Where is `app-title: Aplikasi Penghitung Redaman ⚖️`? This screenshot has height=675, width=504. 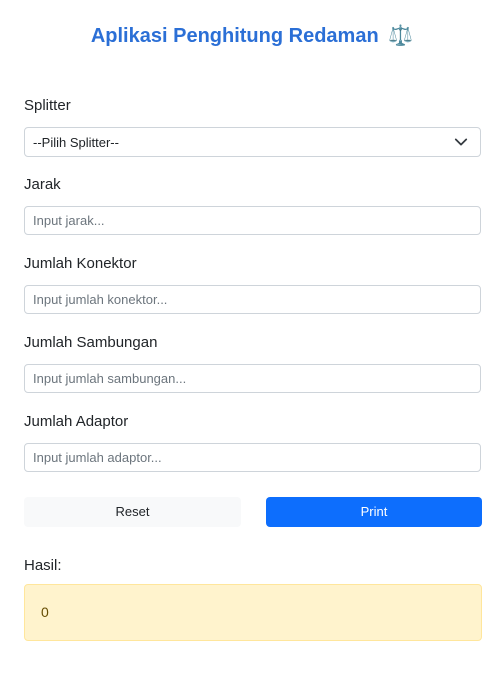 app-title: Aplikasi Penghitung Redaman ⚖️ is located at coordinates (252, 36).